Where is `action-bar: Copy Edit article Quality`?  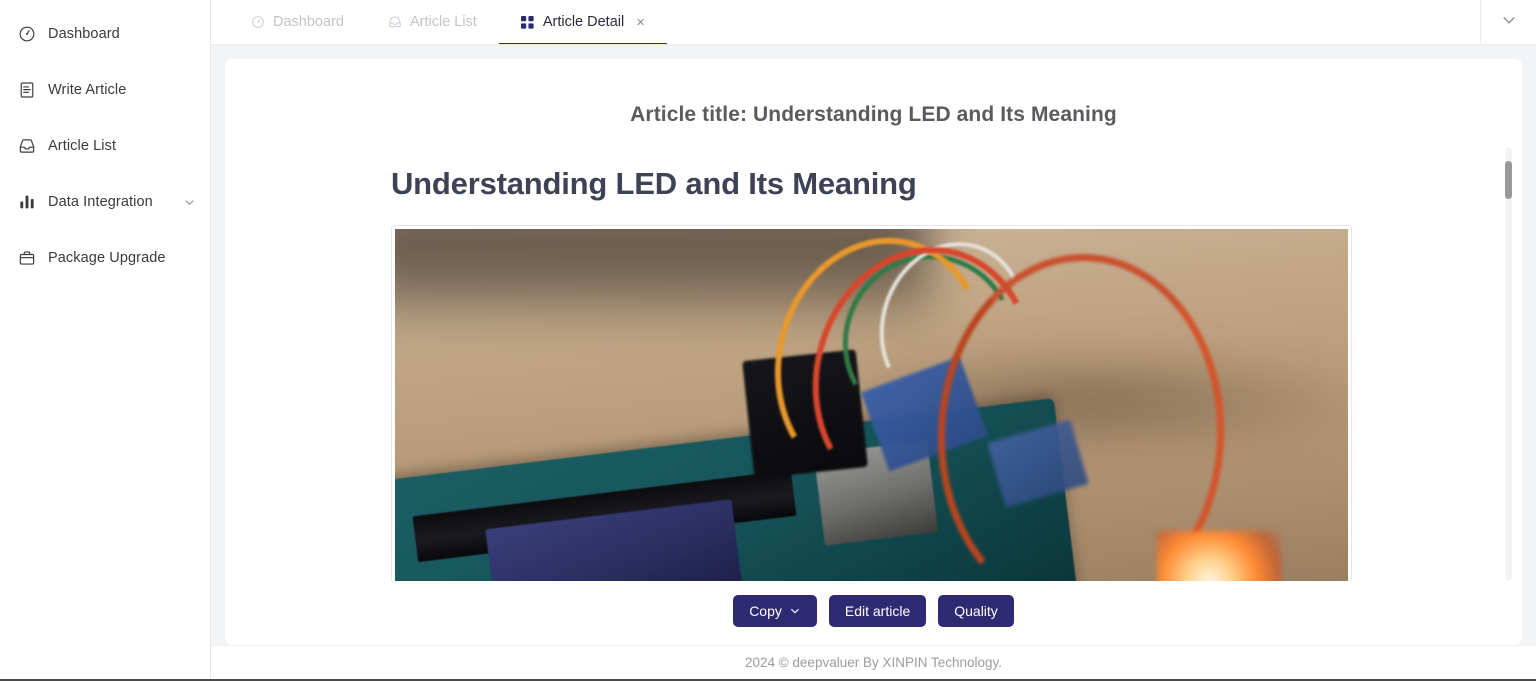 action-bar: Copy Edit article Quality is located at coordinates (873, 613).